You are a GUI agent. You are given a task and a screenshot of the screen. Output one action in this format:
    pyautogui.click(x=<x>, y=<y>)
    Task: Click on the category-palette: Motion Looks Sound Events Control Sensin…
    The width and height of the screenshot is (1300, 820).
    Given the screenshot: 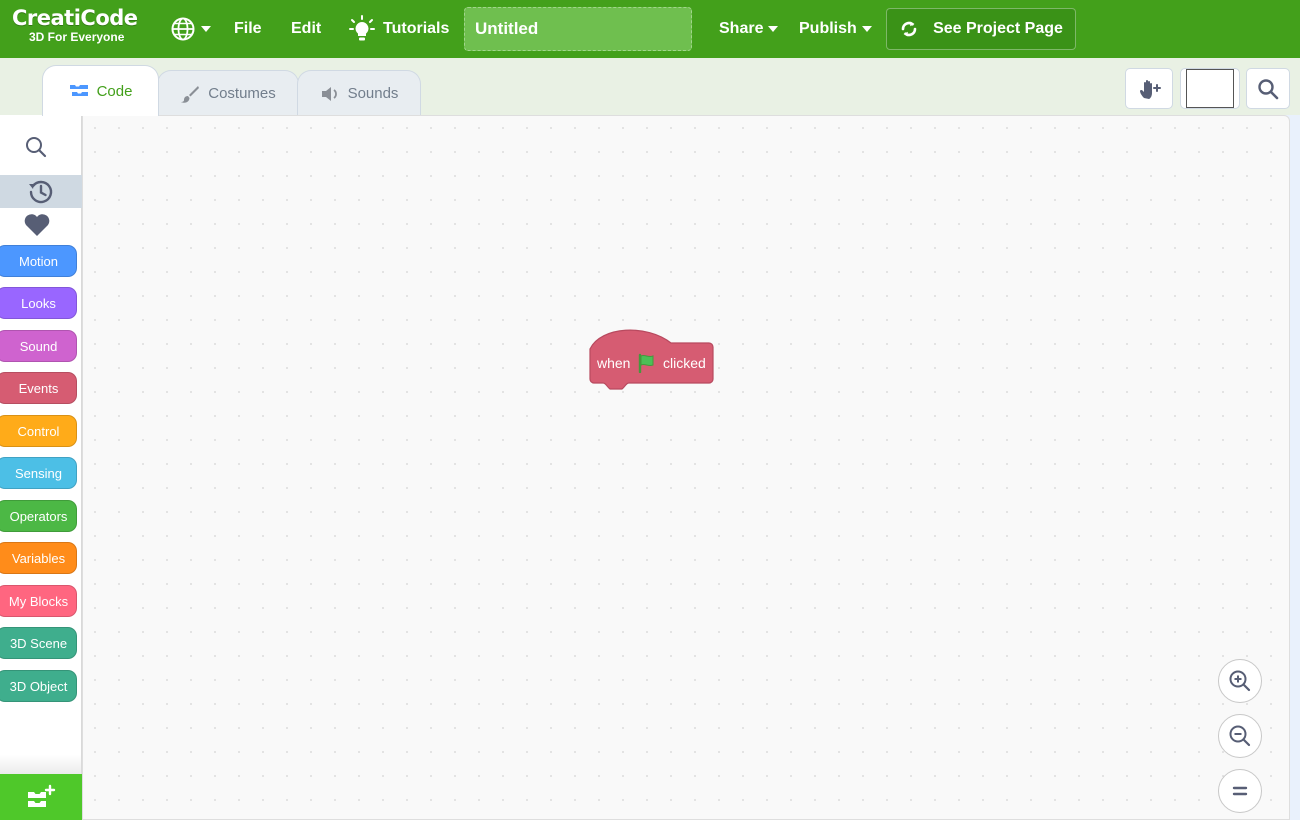 What is the action you would take?
    pyautogui.click(x=41, y=467)
    